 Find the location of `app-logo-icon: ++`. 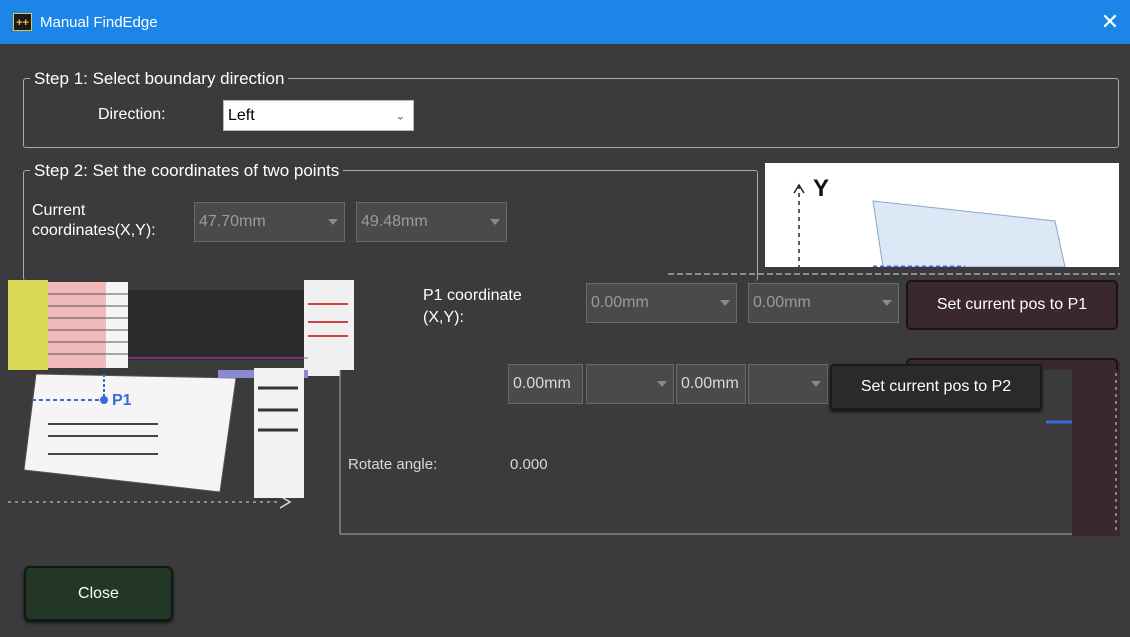

app-logo-icon: ++ is located at coordinates (22, 22).